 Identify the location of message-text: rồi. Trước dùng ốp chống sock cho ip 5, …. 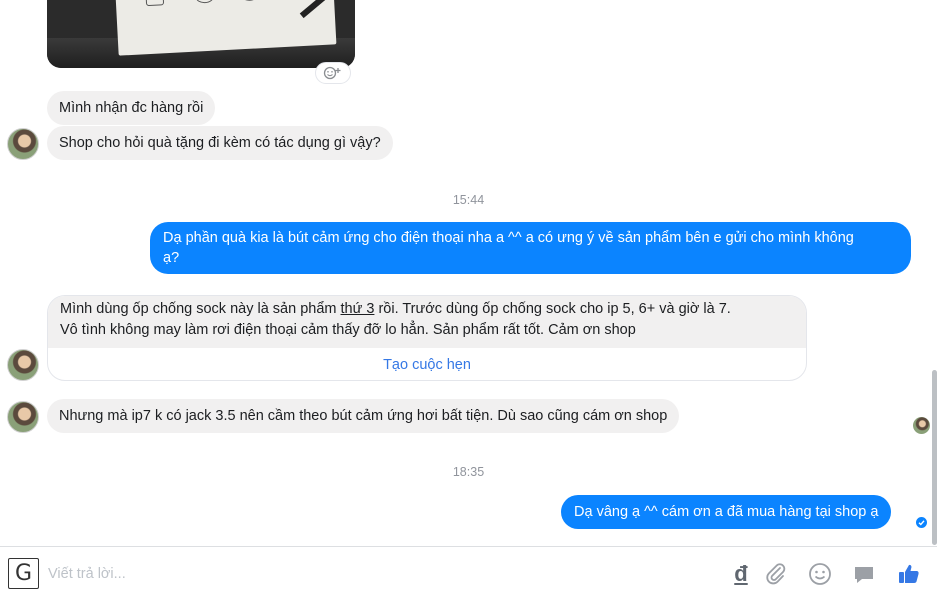
(552, 309).